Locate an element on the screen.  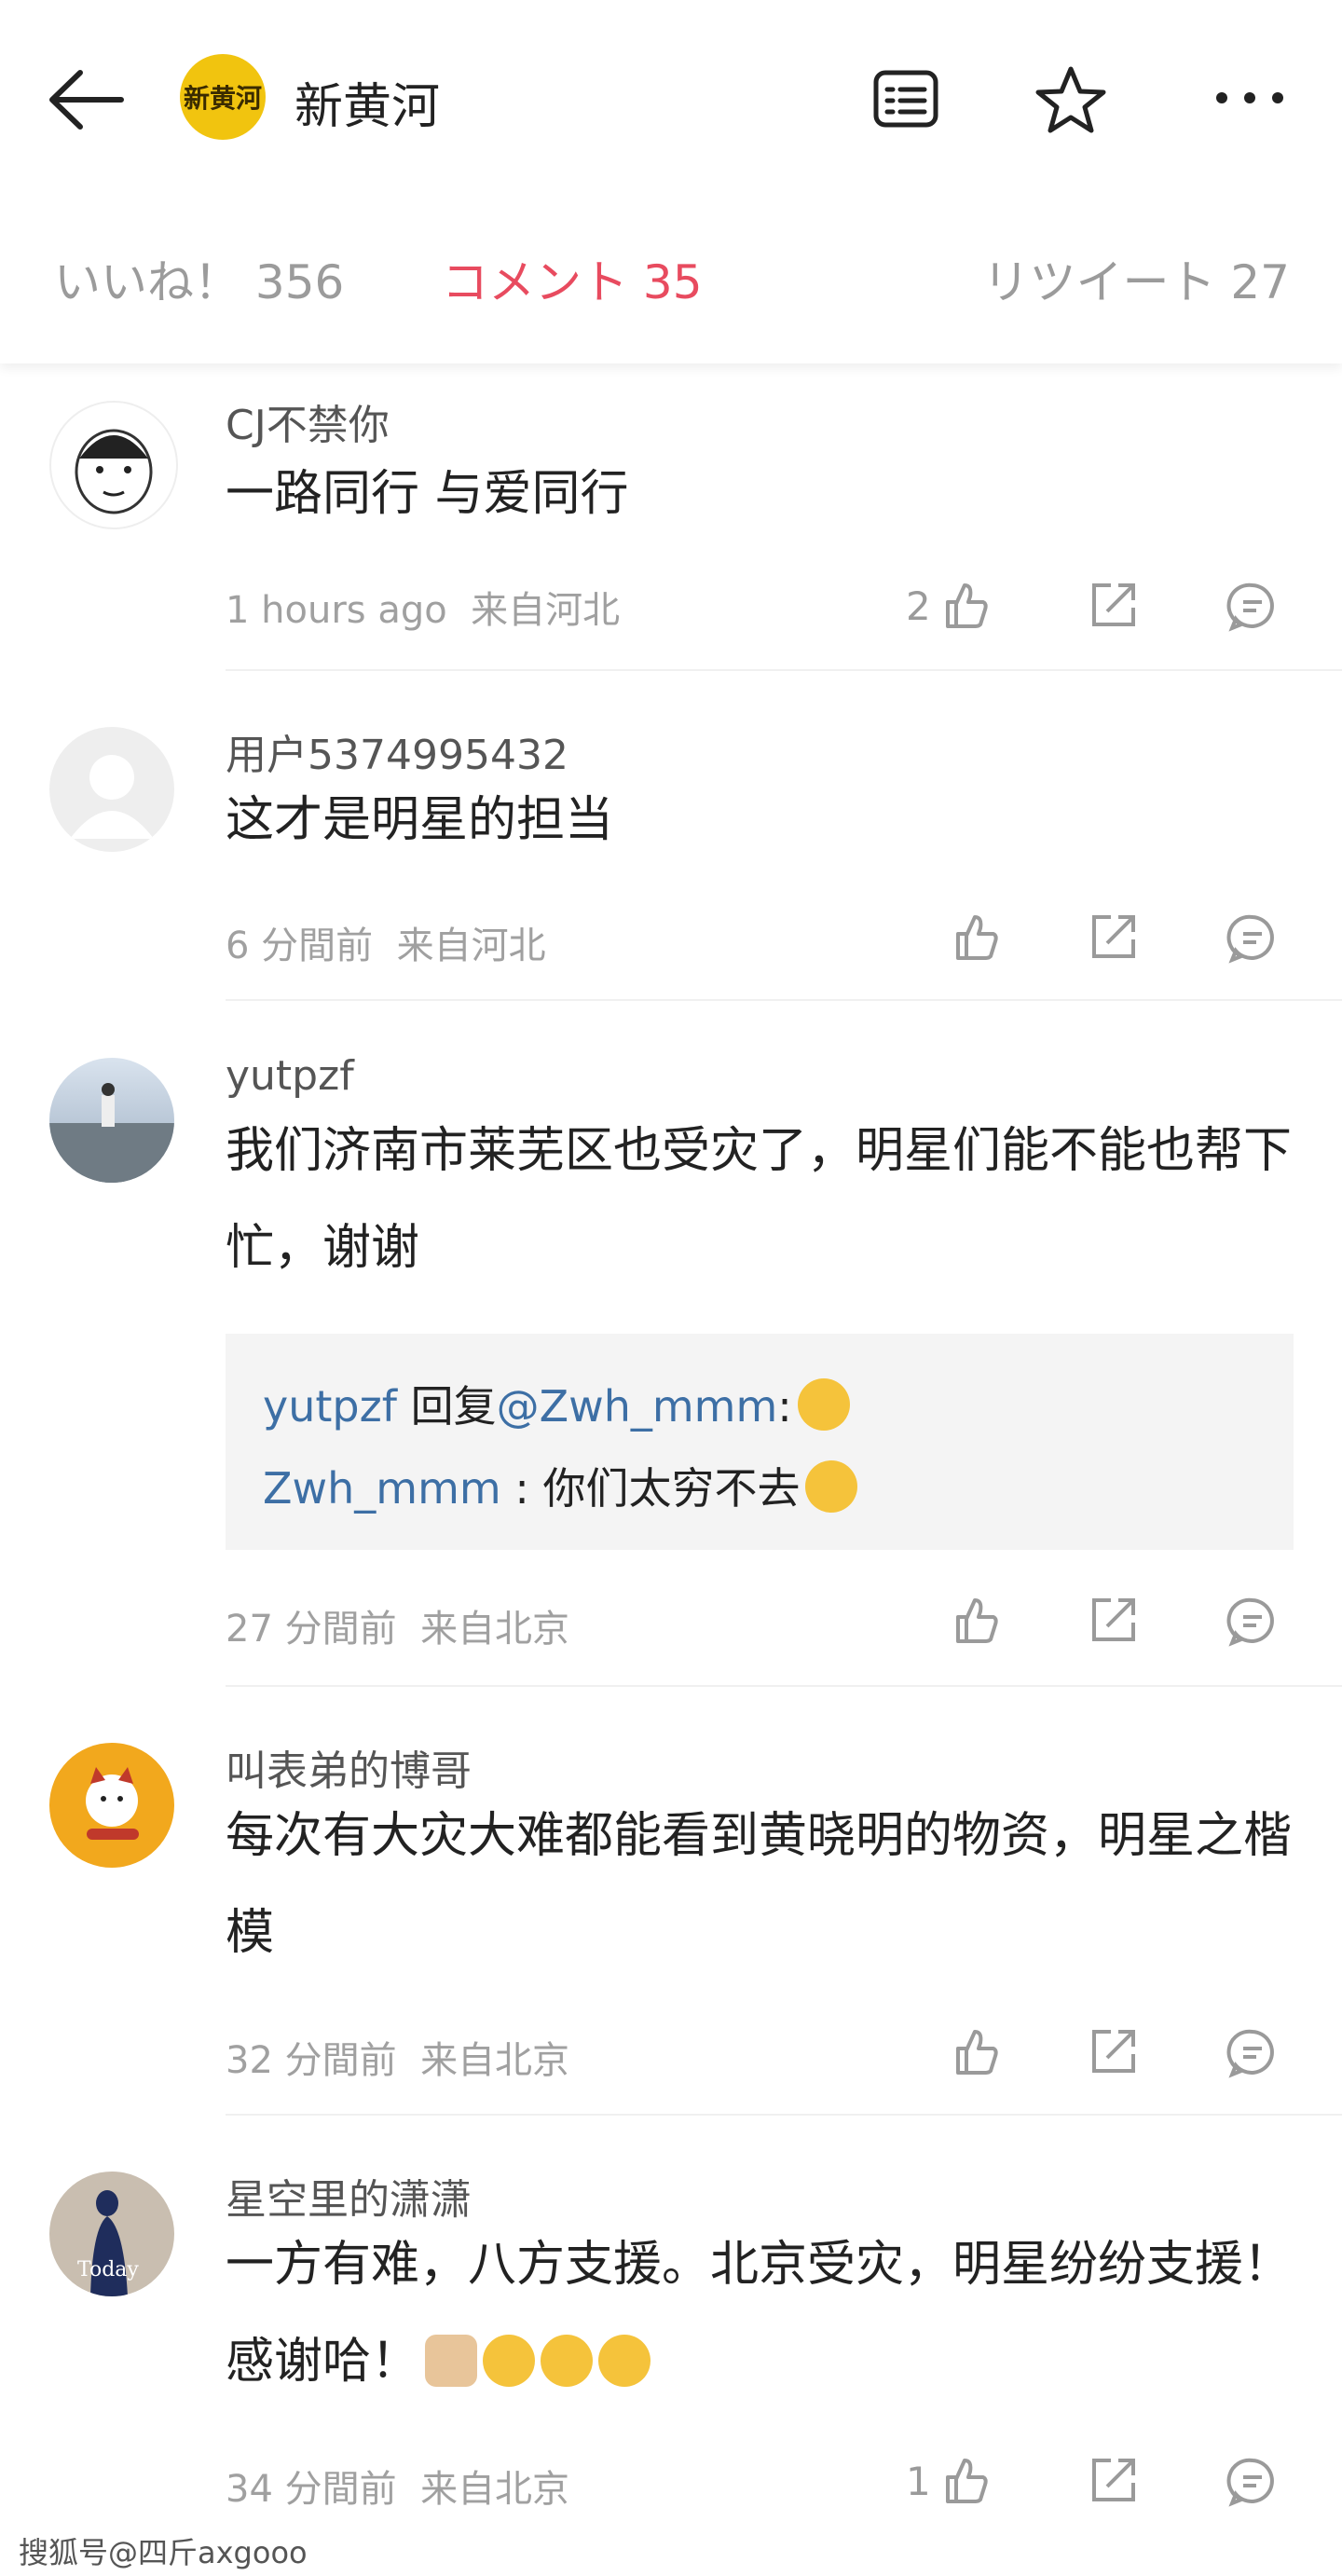
tab-likes: いいね！ 356 is located at coordinates (199, 282).